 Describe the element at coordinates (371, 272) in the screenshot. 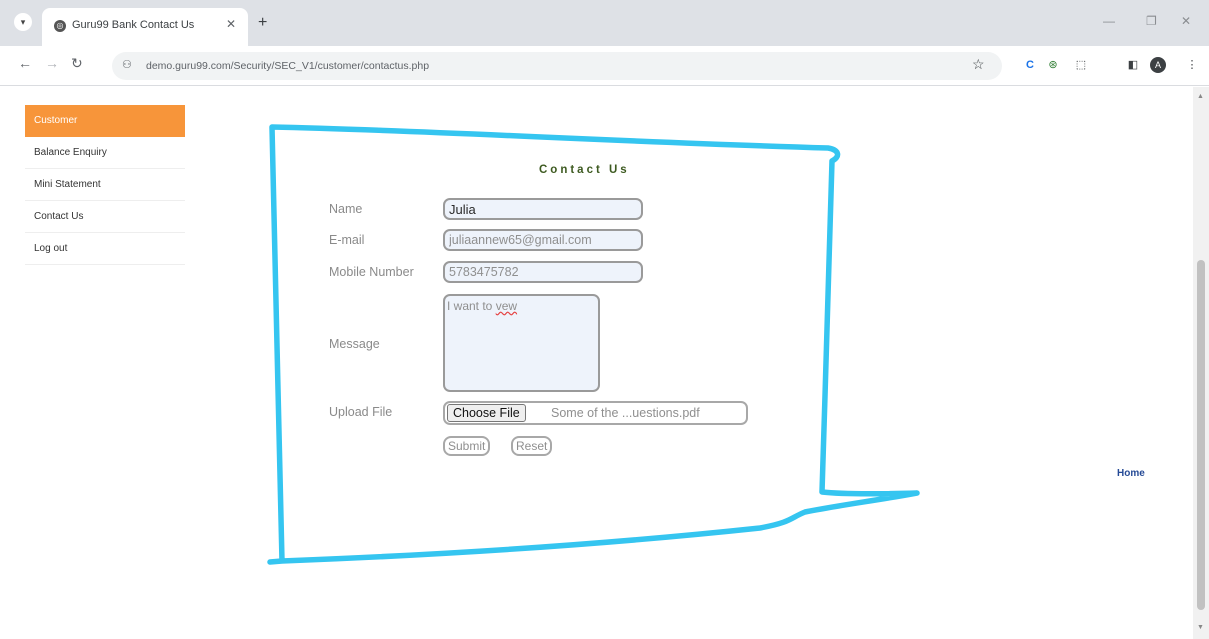

I see `mobile-number-label: Mobile Number` at that location.